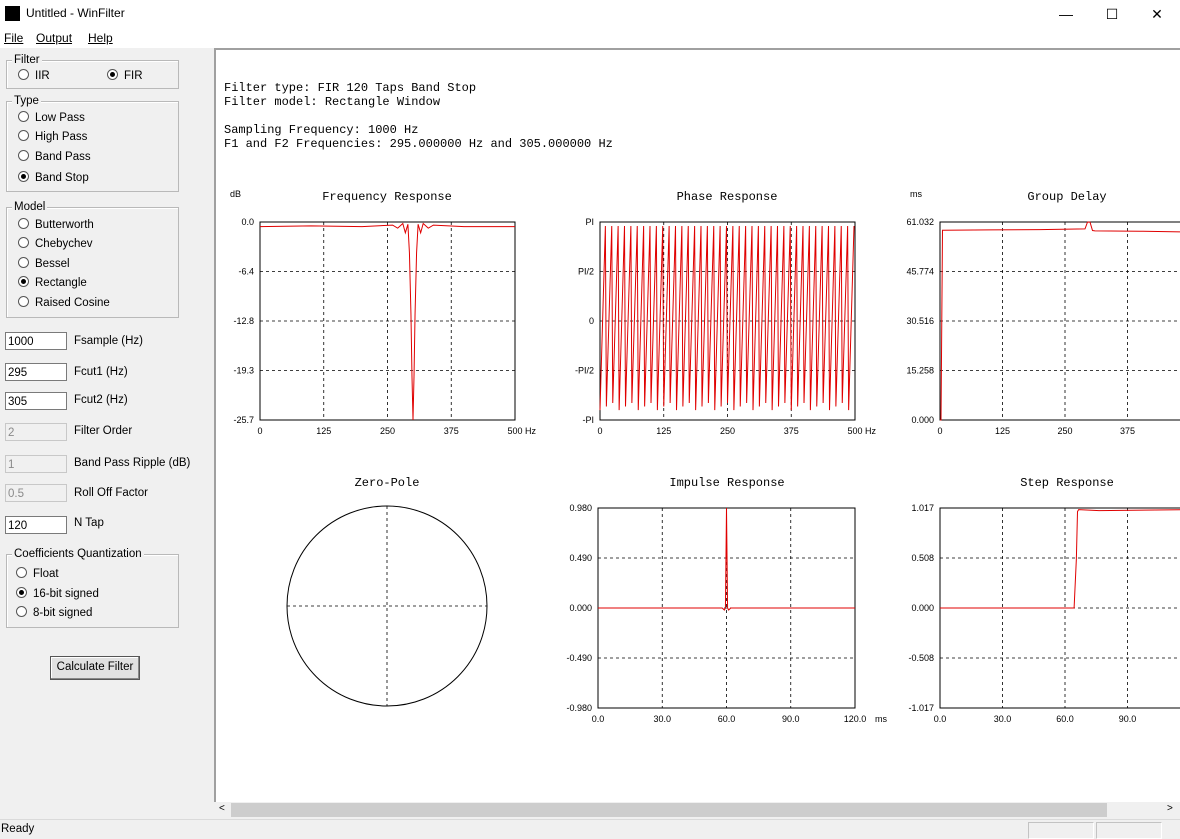 Image resolution: width=1180 pixels, height=839 pixels. I want to click on menu-help: Help, so click(100, 38).